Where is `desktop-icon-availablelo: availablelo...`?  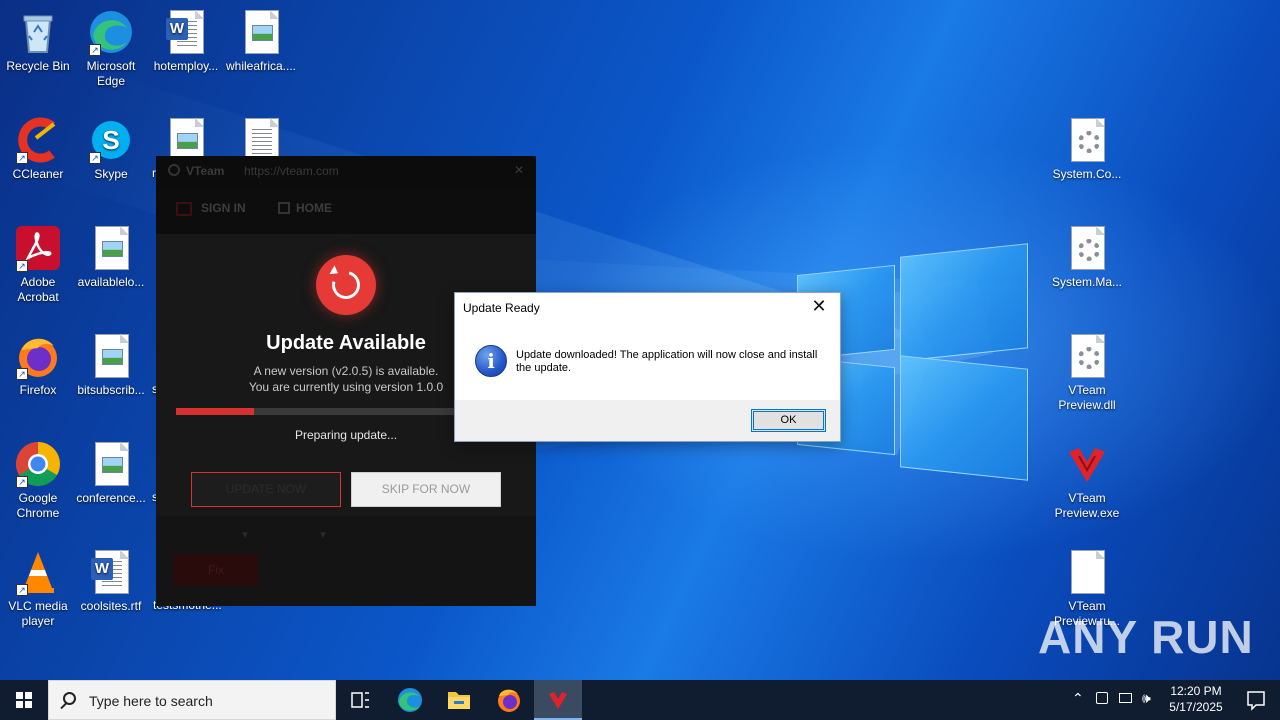
desktop-icon-availablelo: availablelo... is located at coordinates (111, 257).